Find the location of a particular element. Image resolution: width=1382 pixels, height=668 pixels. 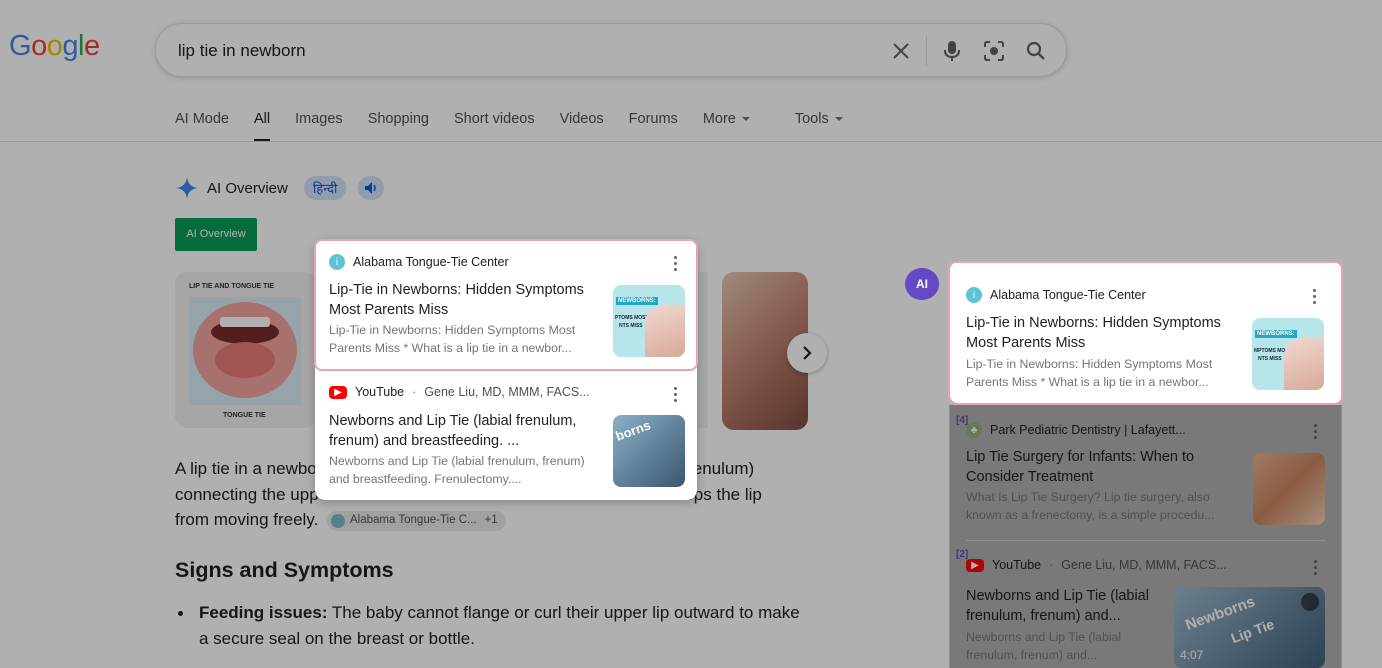

source-name: YouTube is located at coordinates (380, 392).